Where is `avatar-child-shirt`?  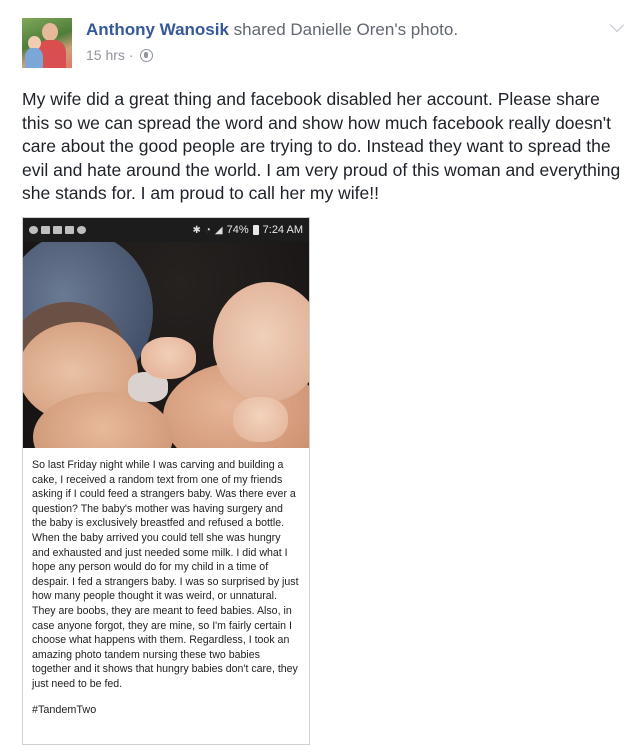
avatar-child-shirt is located at coordinates (34, 58).